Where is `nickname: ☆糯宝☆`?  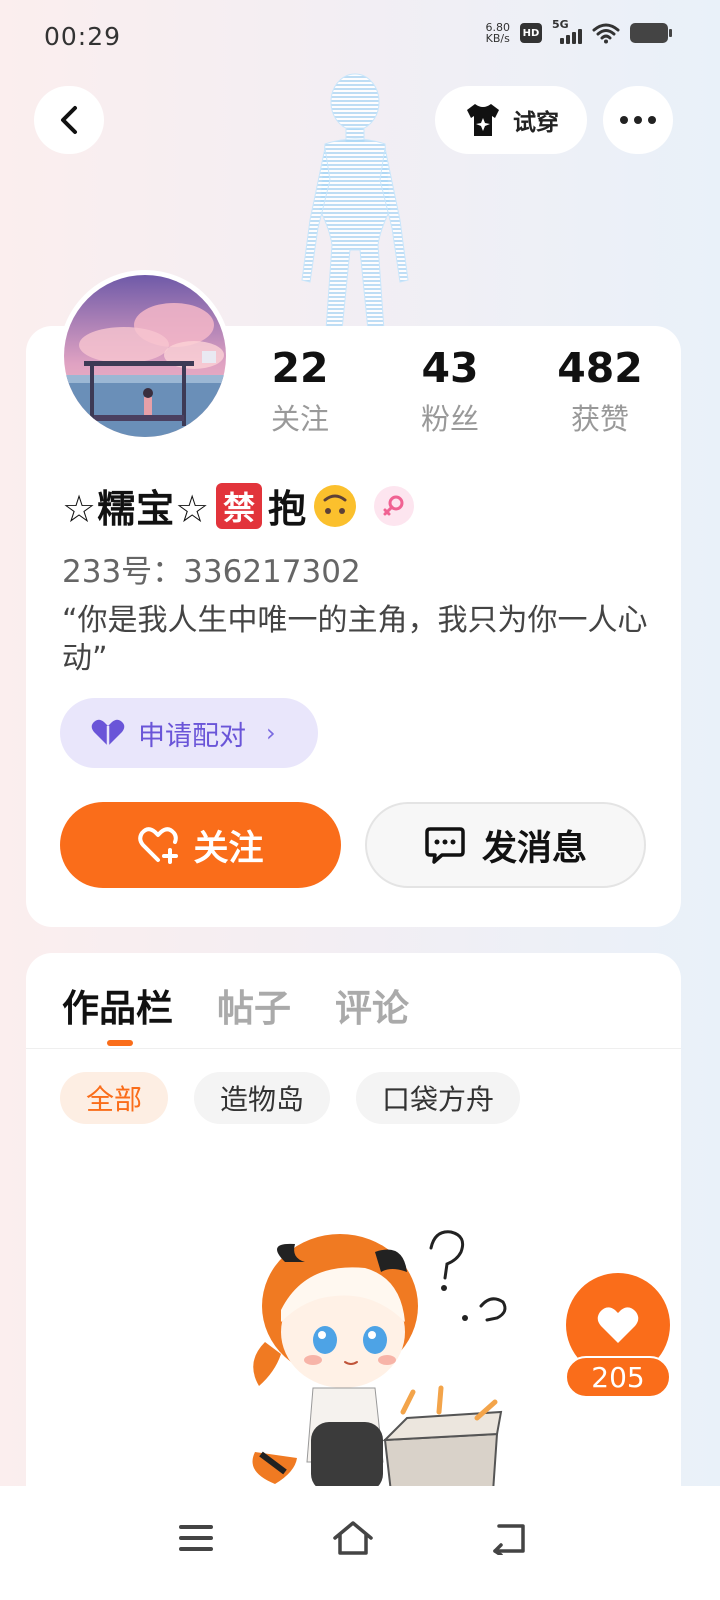
nickname: ☆糯宝☆ is located at coordinates (136, 509).